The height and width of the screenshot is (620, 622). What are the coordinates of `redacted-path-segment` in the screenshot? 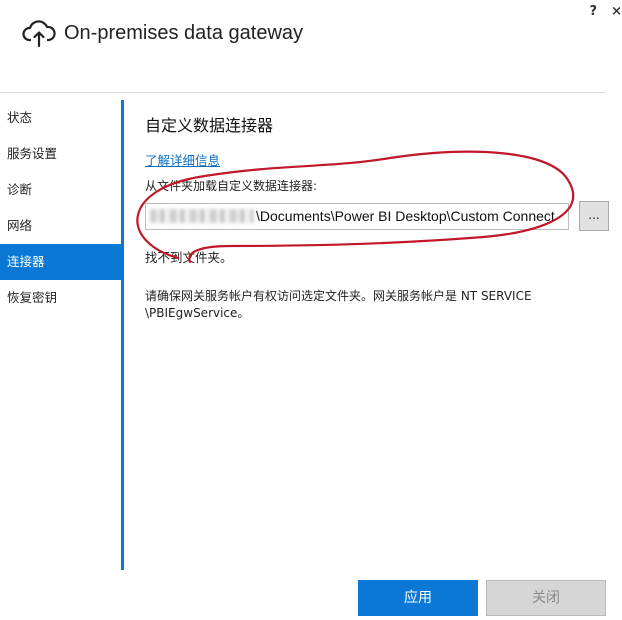 It's located at (202, 216).